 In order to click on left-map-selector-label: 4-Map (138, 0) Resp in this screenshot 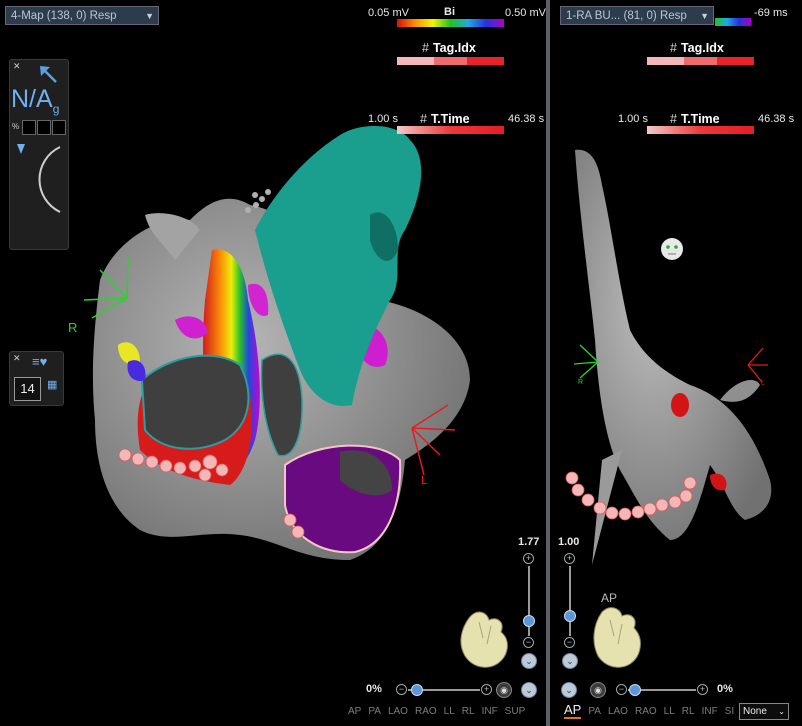, I will do `click(64, 16)`.